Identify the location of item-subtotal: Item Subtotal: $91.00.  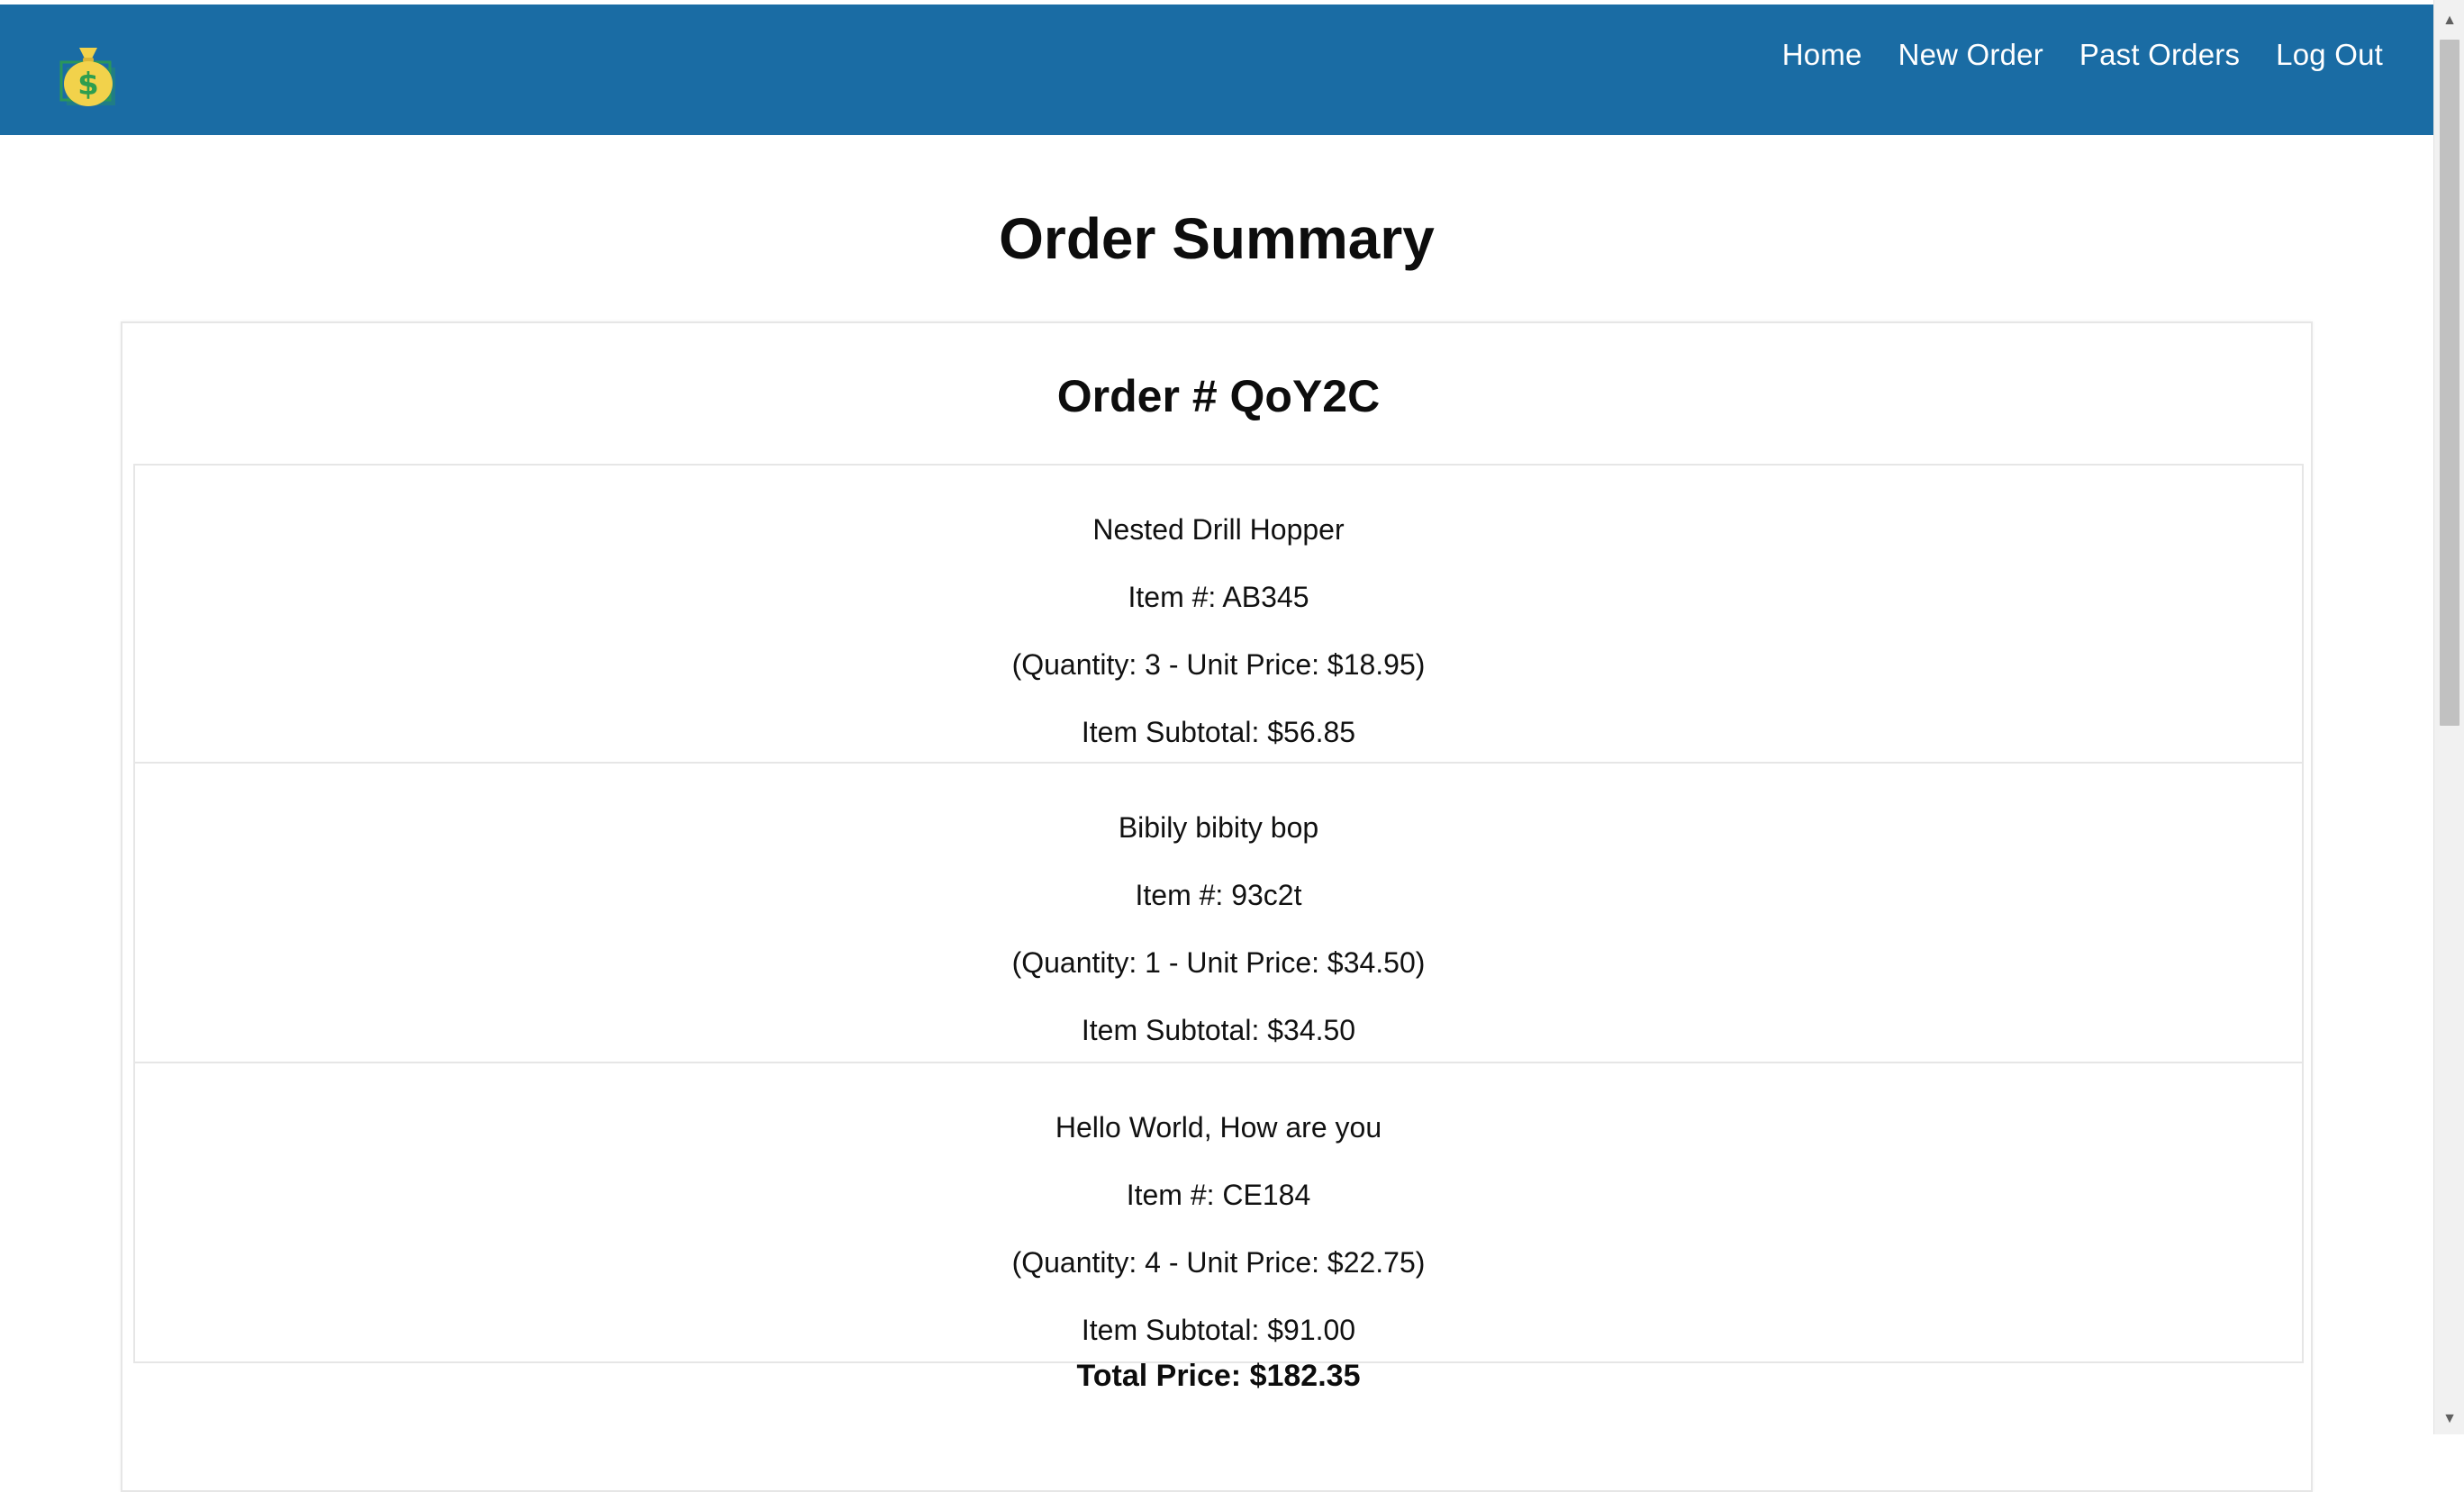
(1218, 1330).